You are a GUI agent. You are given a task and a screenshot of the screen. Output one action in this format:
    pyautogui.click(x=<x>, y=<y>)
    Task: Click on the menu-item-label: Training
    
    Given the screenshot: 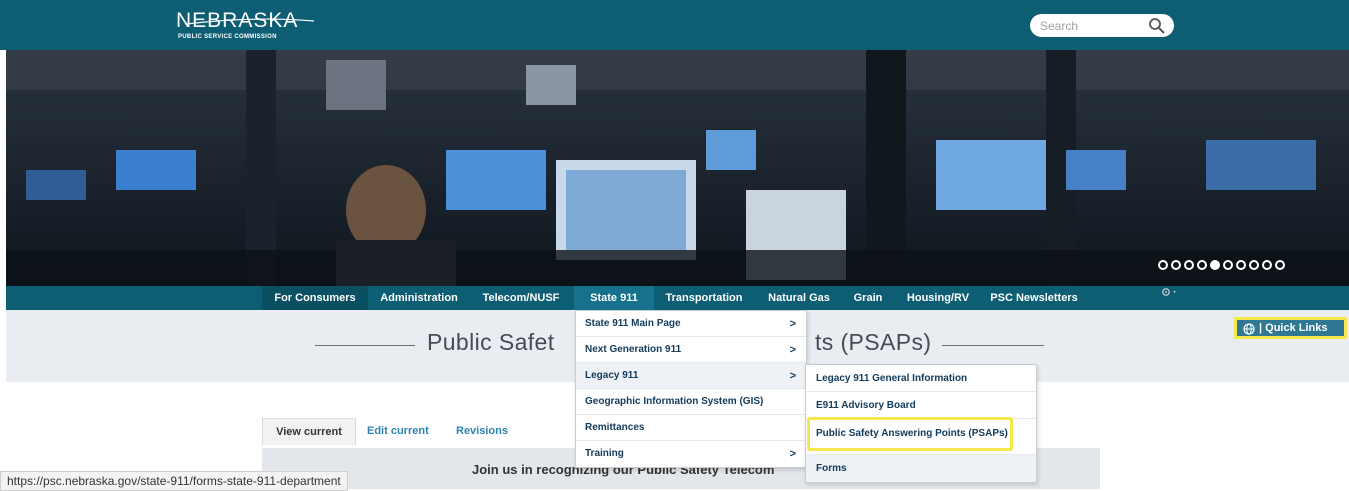 What is the action you would take?
    pyautogui.click(x=604, y=453)
    